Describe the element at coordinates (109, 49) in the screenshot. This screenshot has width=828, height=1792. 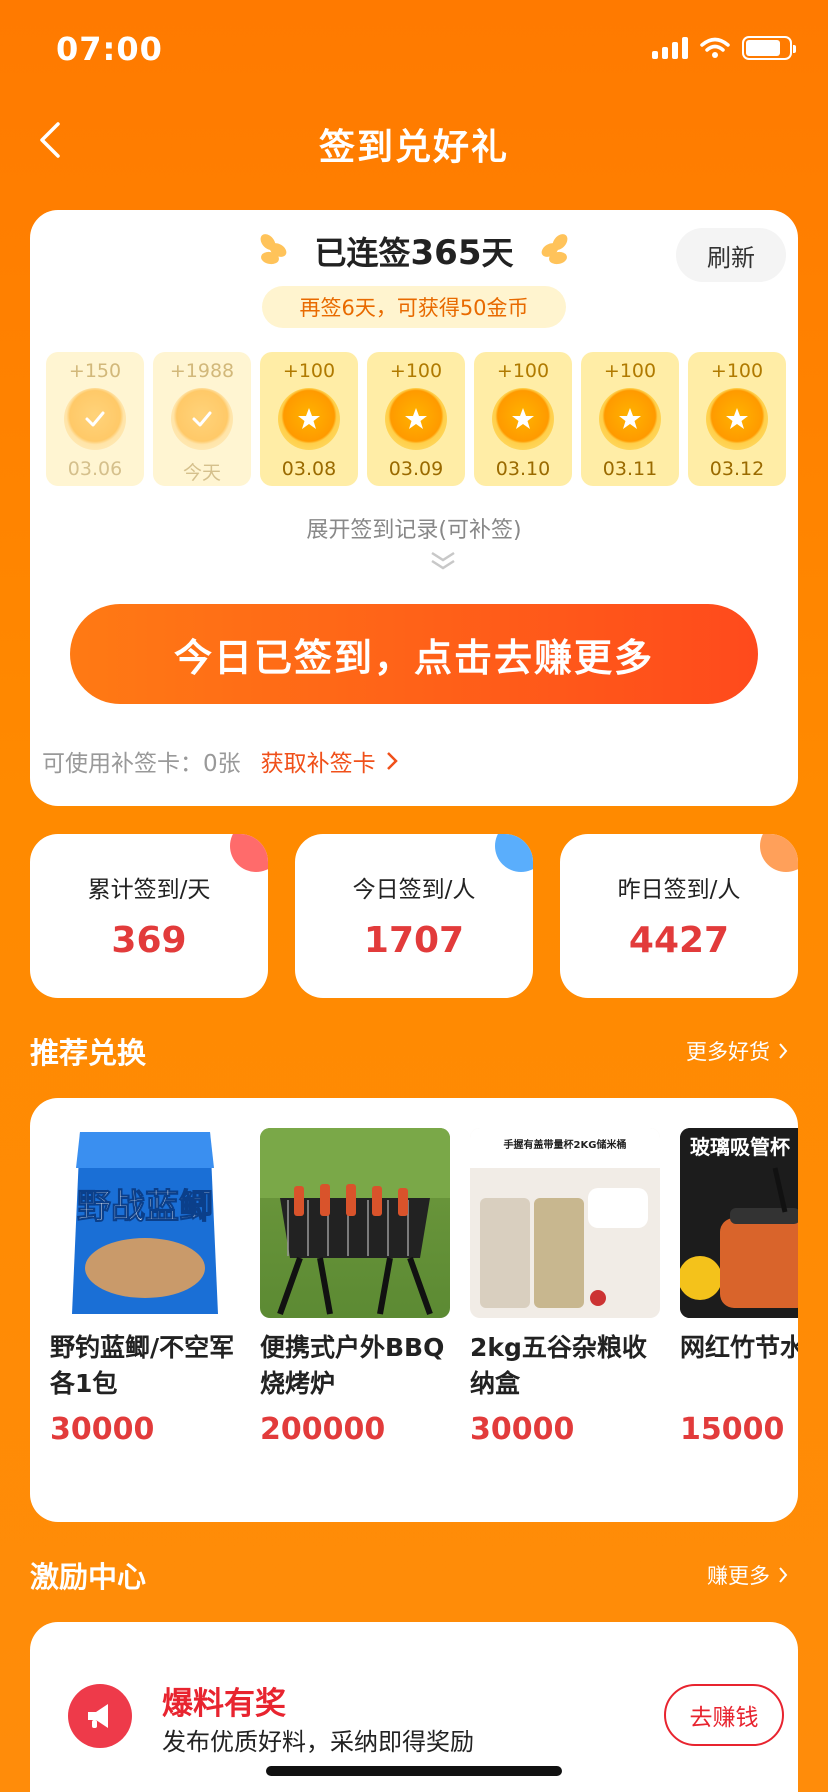
I see `status-time: 07:00` at that location.